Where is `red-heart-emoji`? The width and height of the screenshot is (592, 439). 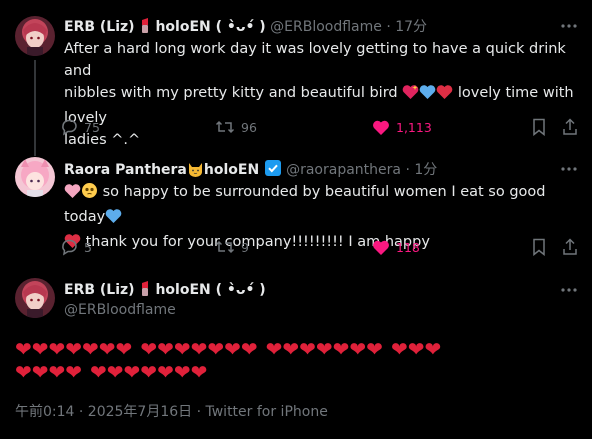
red-heart-emoji is located at coordinates (444, 95).